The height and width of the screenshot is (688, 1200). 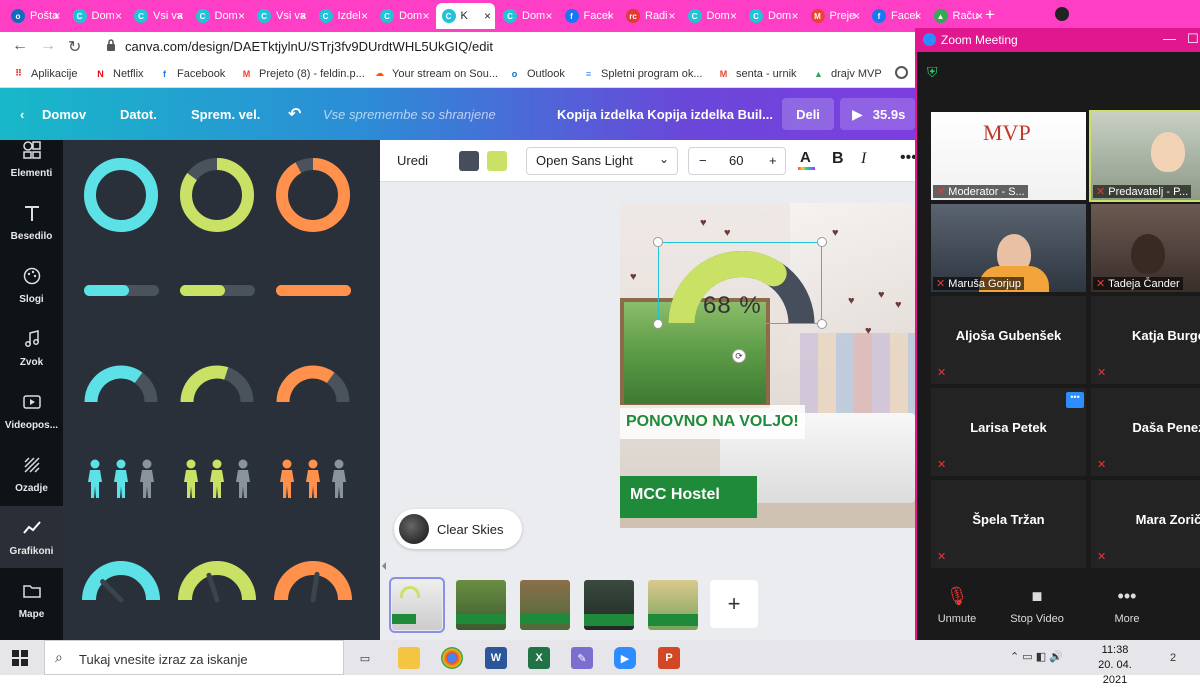 What do you see at coordinates (650, 16) in the screenshot?
I see `browser-tab: rc Radi ×` at bounding box center [650, 16].